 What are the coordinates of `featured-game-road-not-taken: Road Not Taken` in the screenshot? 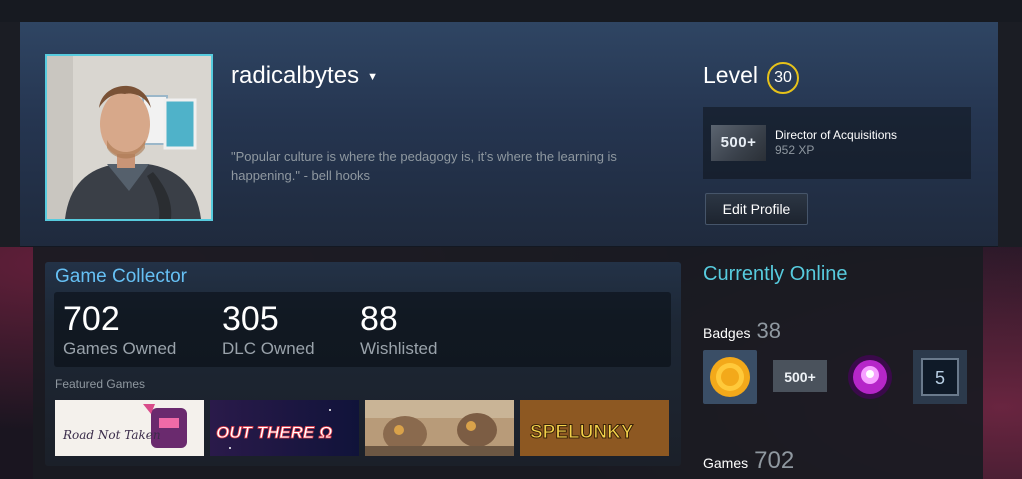 It's located at (129, 428).